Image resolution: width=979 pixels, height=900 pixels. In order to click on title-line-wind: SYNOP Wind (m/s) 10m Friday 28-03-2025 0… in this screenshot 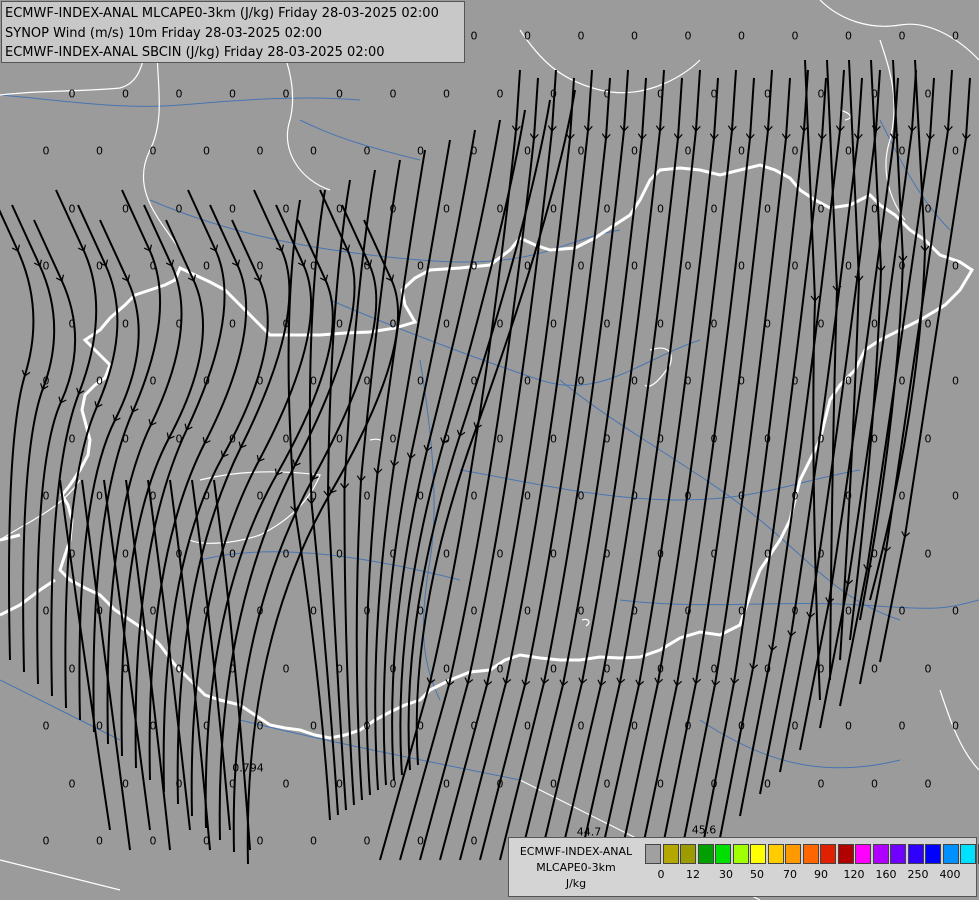, I will do `click(164, 33)`.